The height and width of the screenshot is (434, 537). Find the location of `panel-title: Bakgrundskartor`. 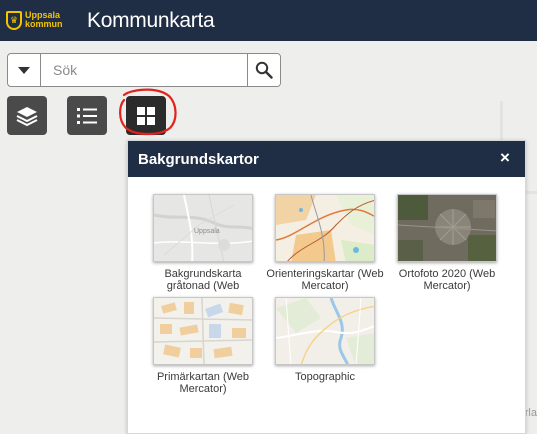

panel-title: Bakgrundskartor is located at coordinates (198, 159).